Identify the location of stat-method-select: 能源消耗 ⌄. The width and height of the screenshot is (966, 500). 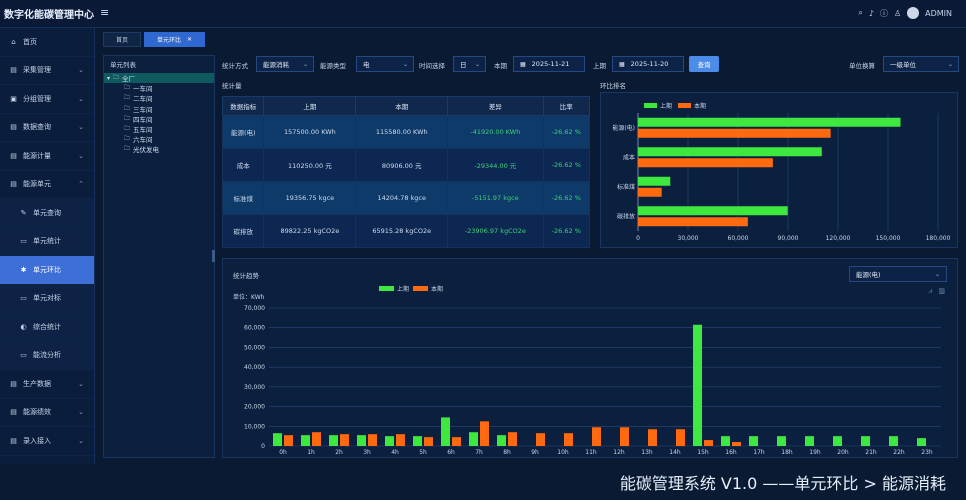
(285, 64).